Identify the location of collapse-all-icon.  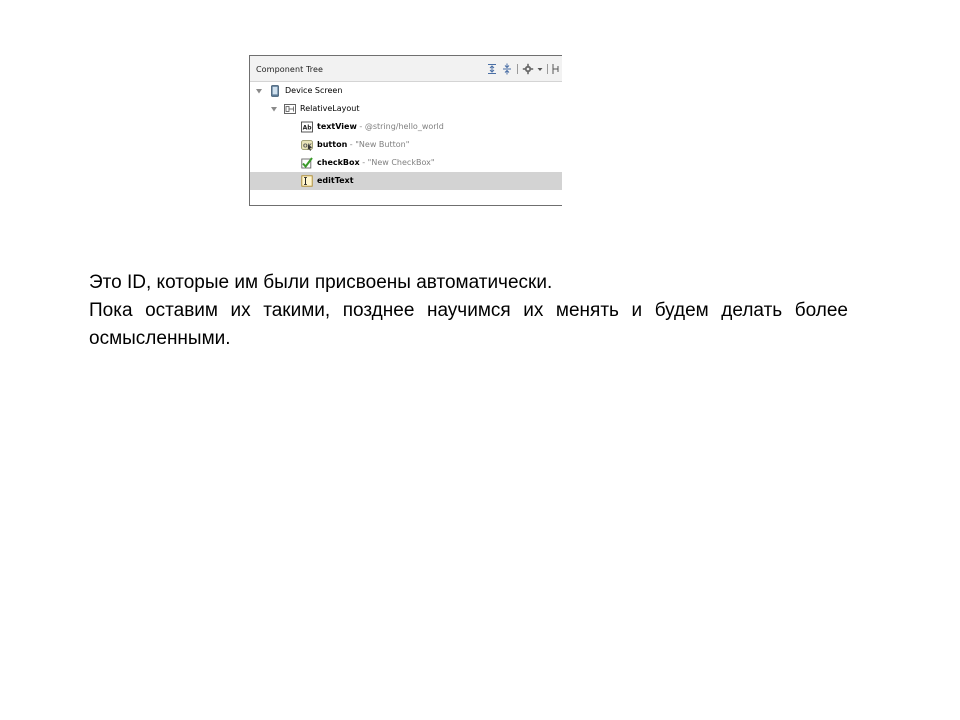
(507, 69).